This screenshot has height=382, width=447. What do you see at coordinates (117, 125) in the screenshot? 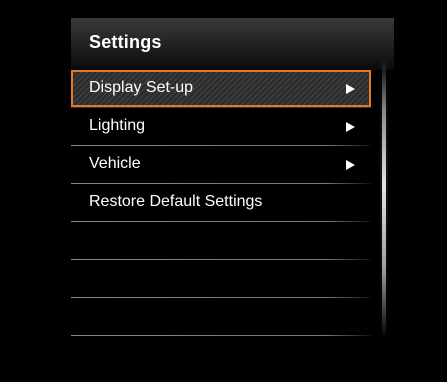
I see `menu-item-label: Lighting` at bounding box center [117, 125].